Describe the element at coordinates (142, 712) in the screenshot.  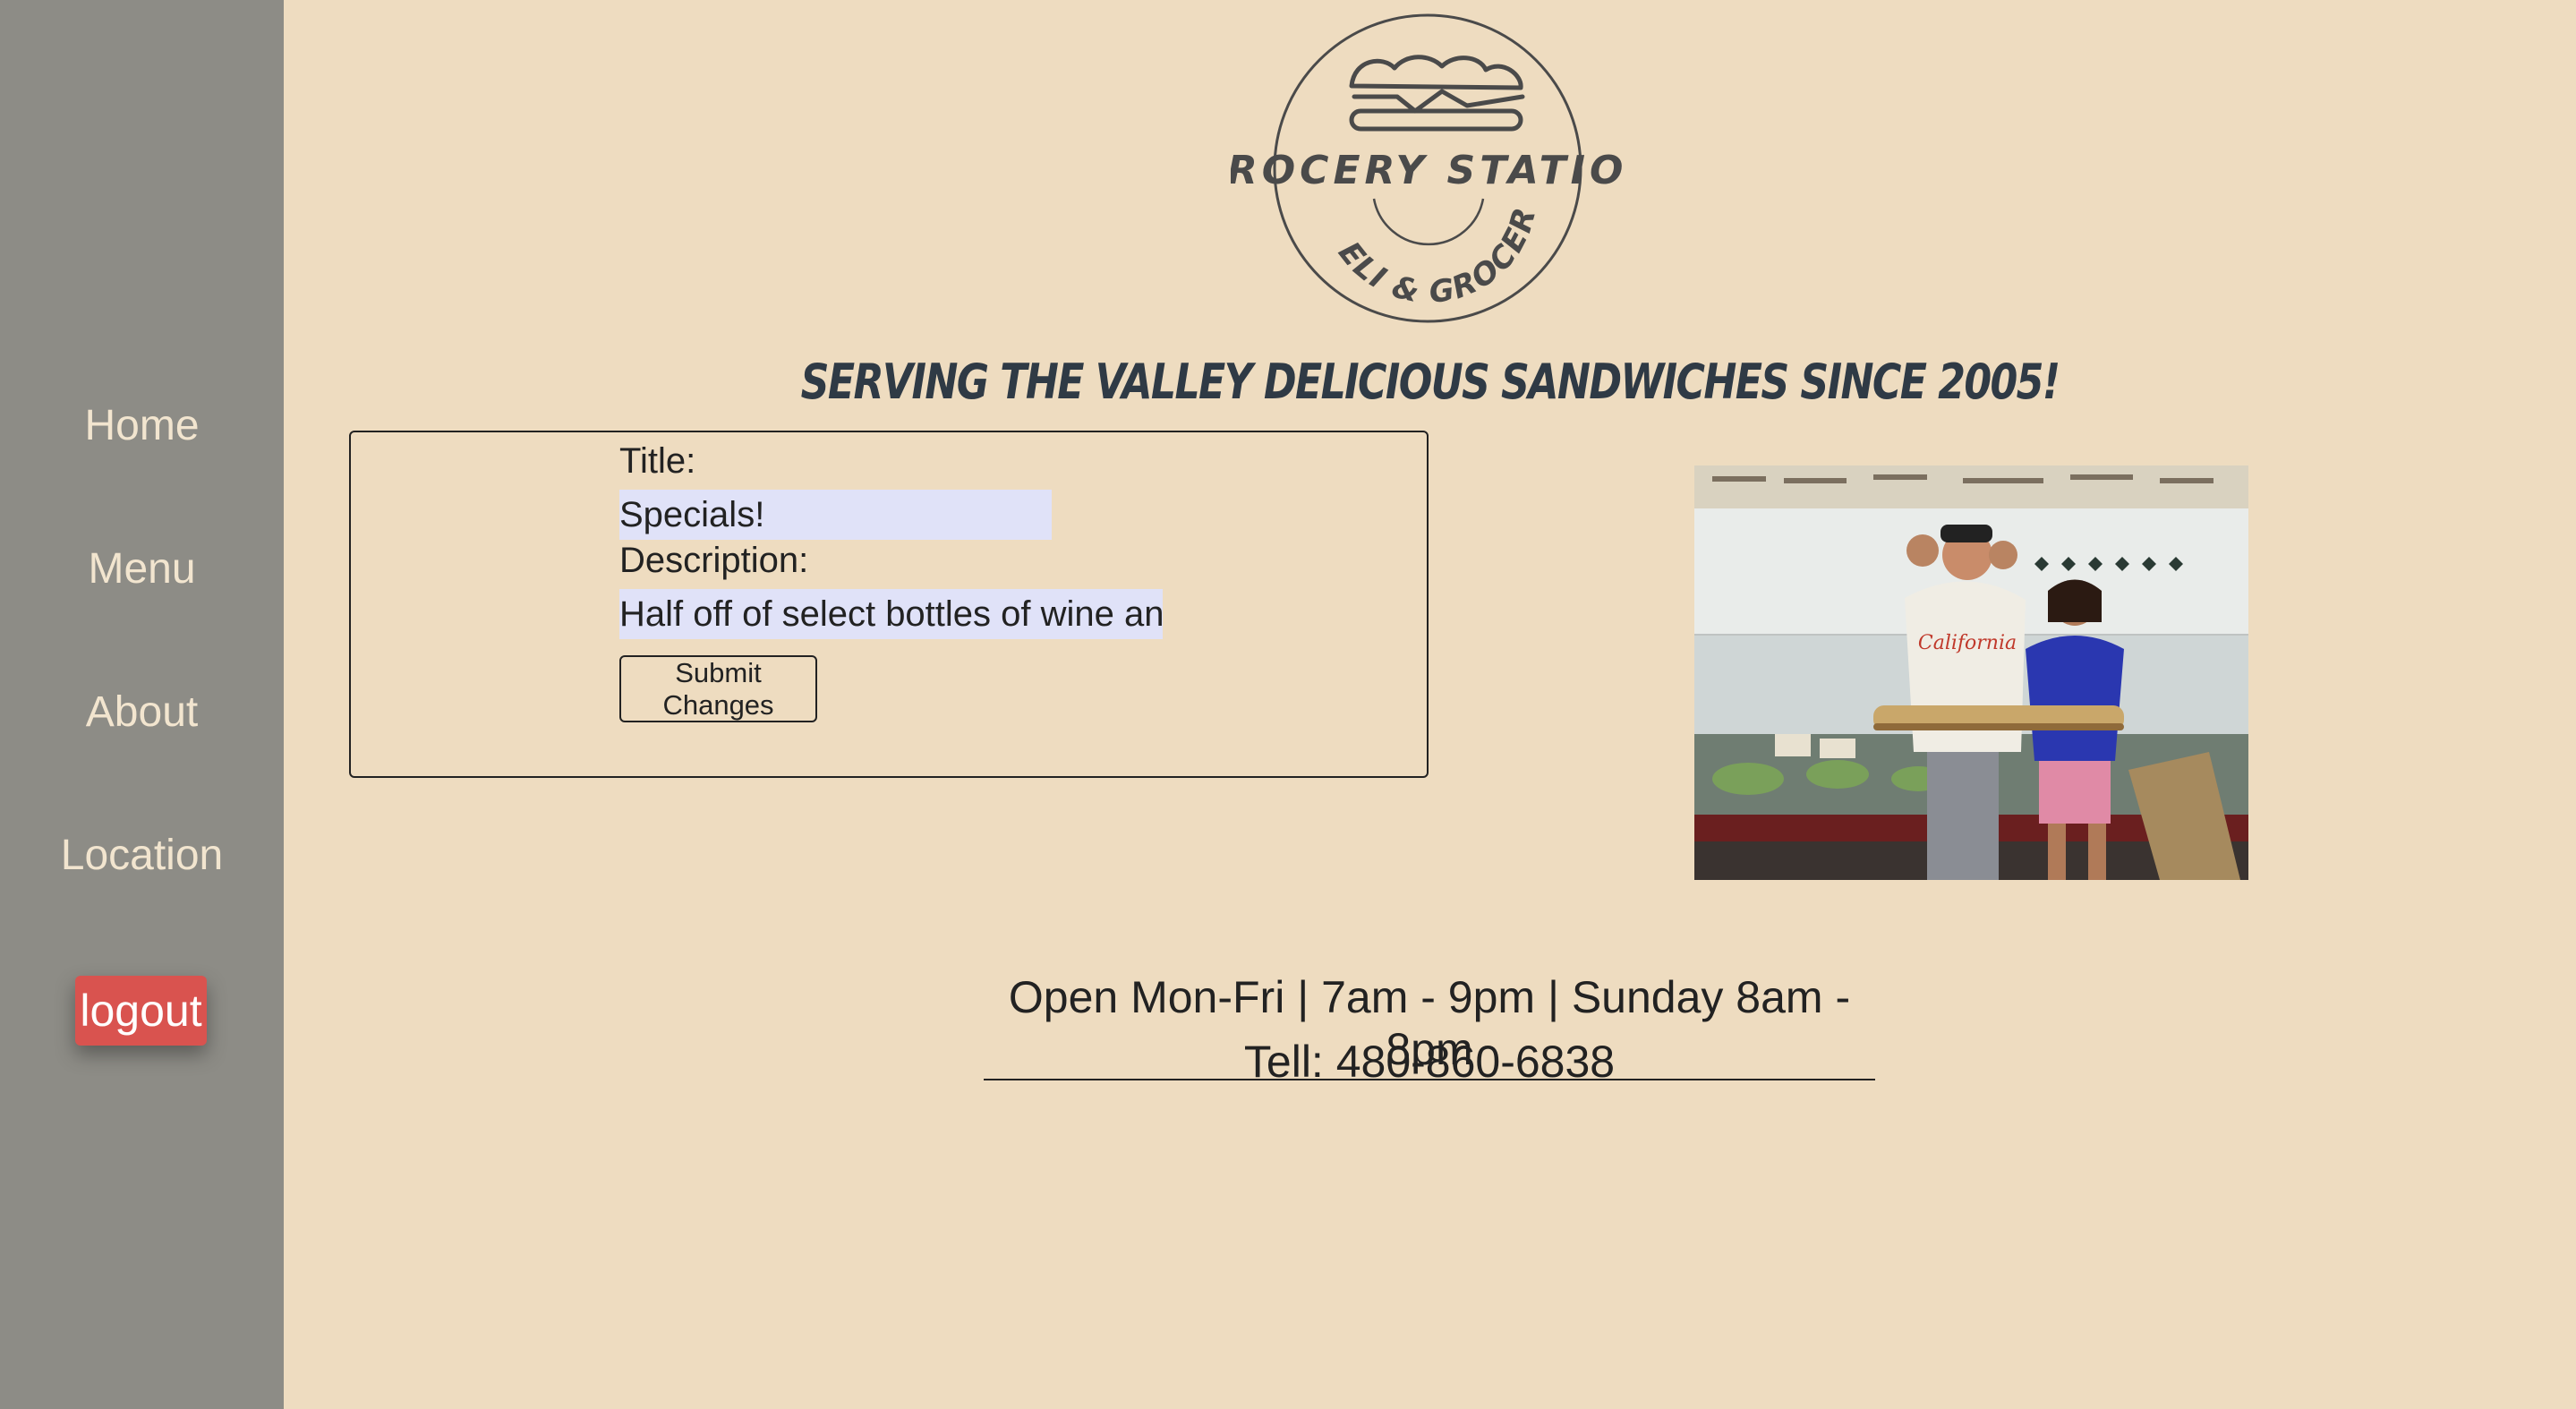
I see `nav-about: About` at that location.